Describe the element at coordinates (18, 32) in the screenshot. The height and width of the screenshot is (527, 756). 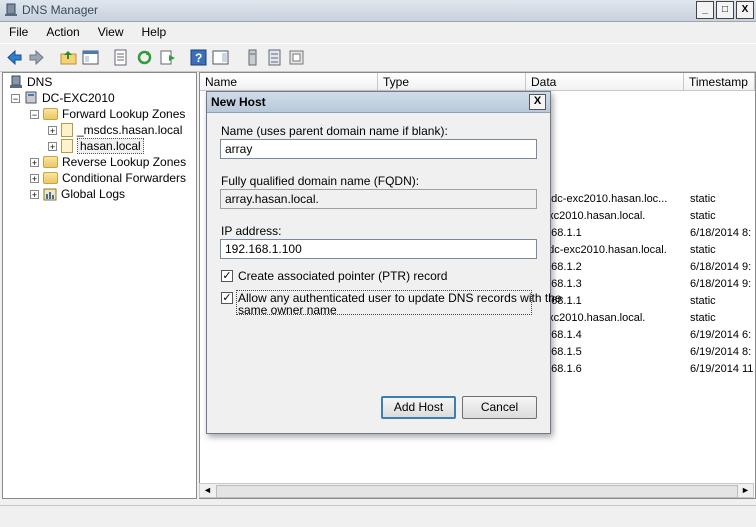
I see `menu-file: File` at that location.